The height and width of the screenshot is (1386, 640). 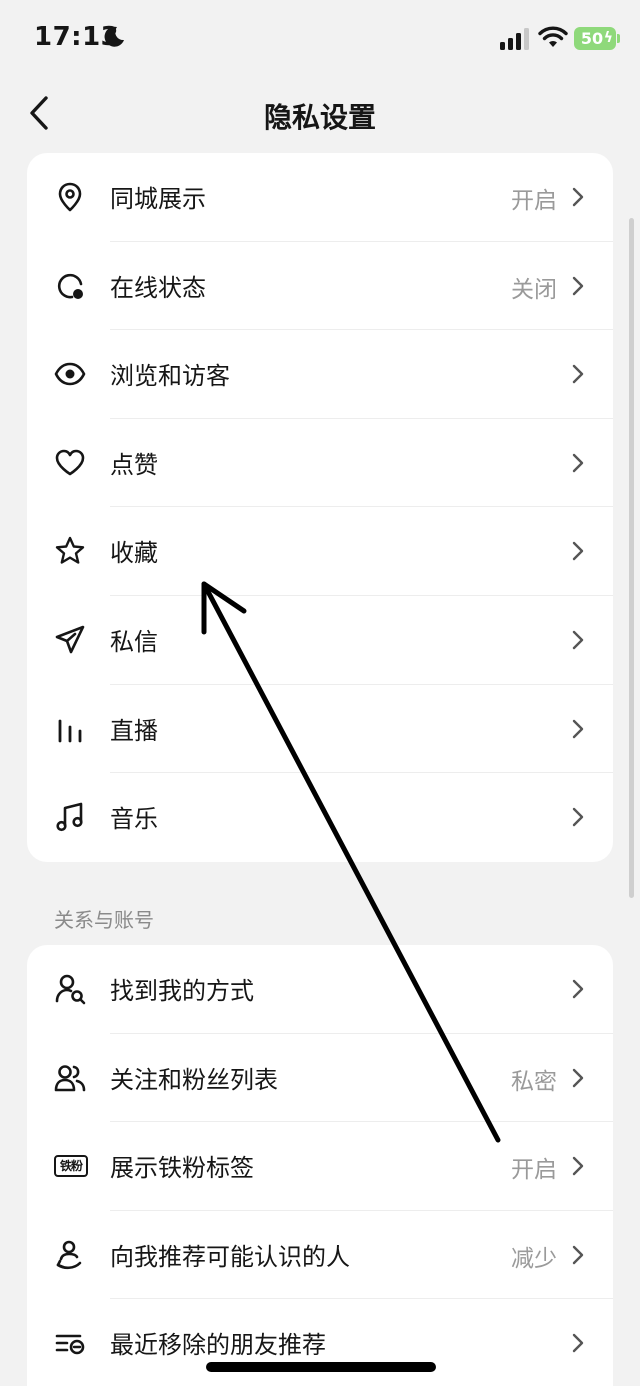 What do you see at coordinates (158, 199) in the screenshot?
I see `row-label: 同城展示` at bounding box center [158, 199].